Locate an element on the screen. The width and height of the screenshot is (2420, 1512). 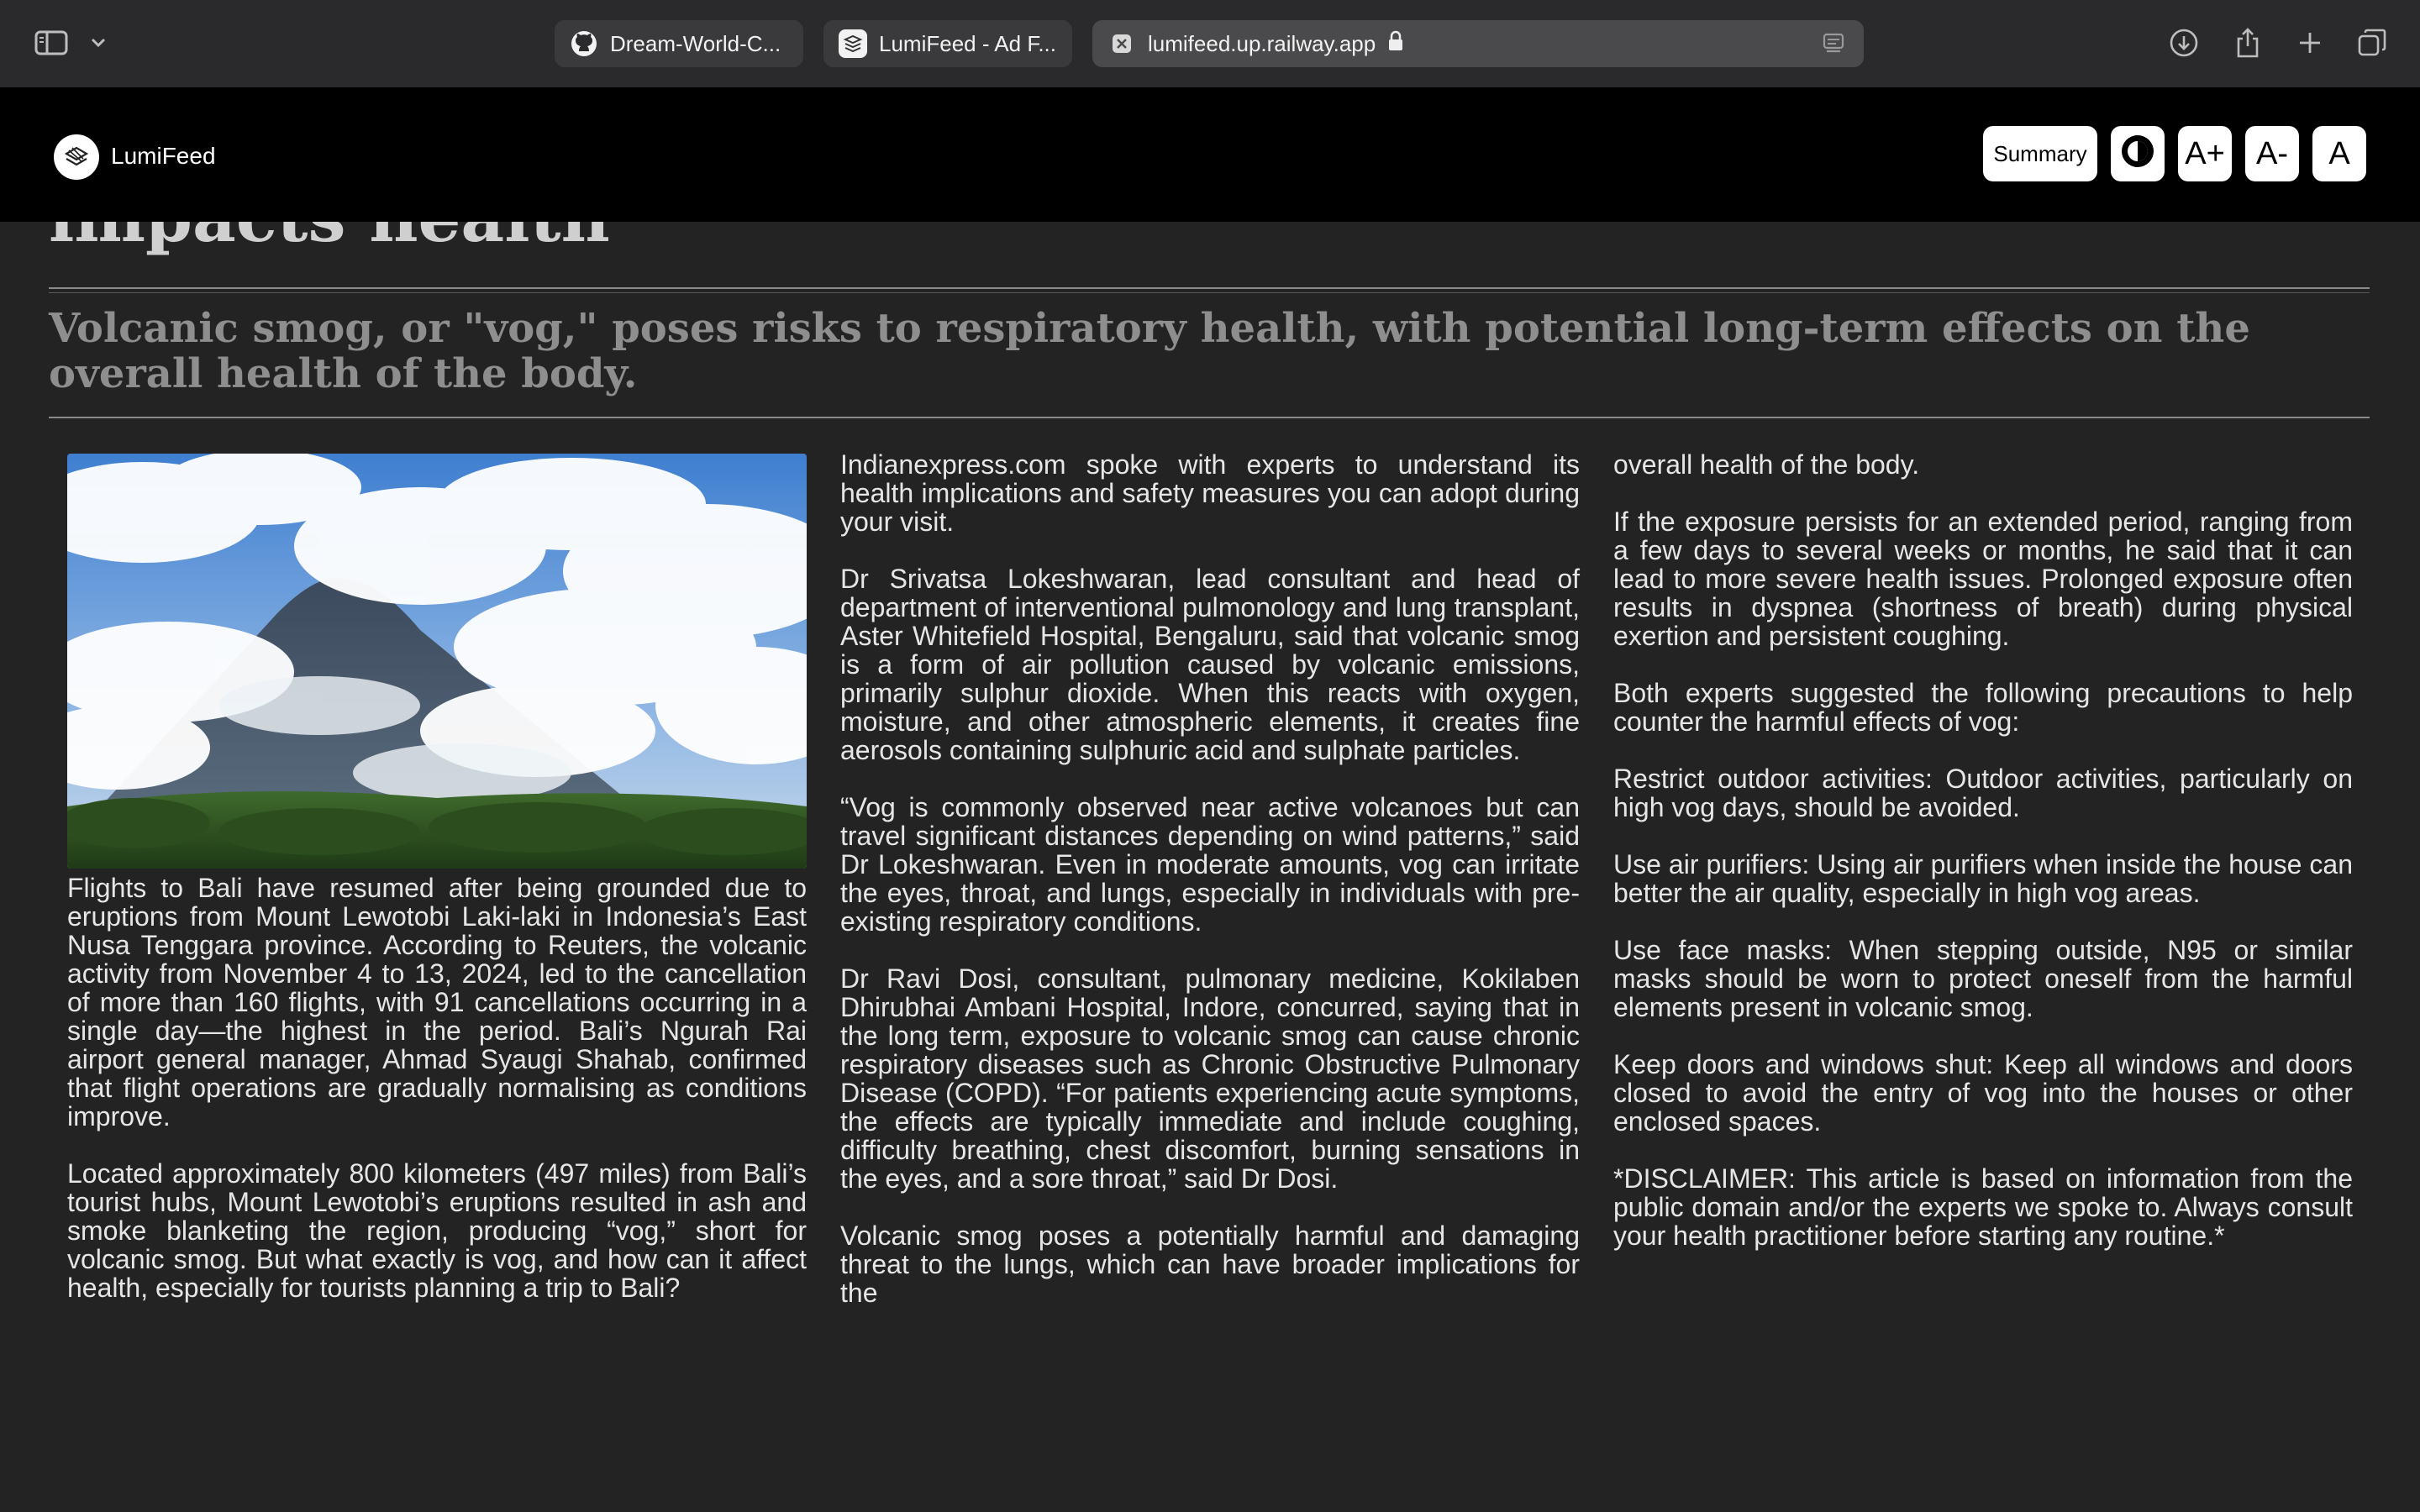
volcano-photo is located at coordinates (437, 661).